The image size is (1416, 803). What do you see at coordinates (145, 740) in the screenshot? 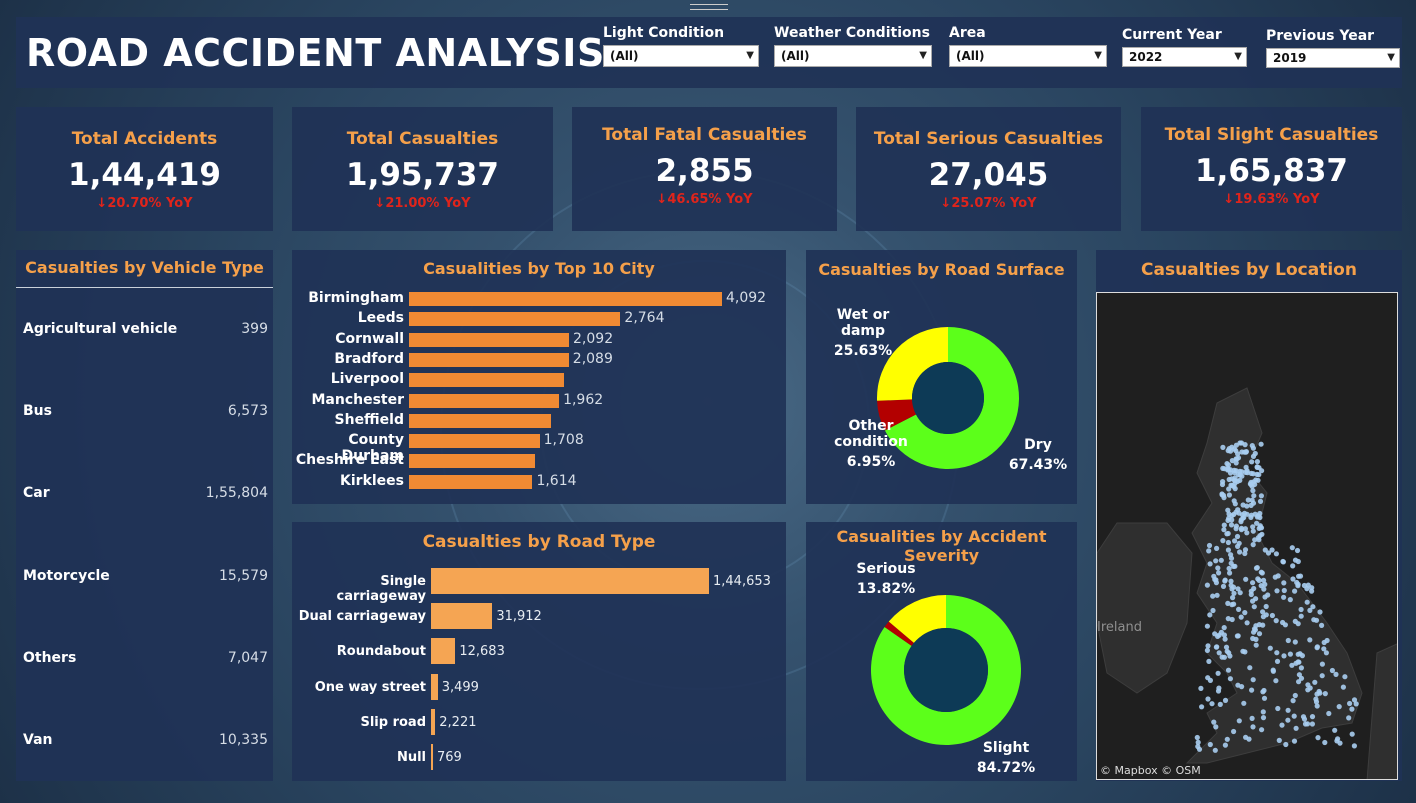
I see `vehicle-row: Van 10,335` at bounding box center [145, 740].